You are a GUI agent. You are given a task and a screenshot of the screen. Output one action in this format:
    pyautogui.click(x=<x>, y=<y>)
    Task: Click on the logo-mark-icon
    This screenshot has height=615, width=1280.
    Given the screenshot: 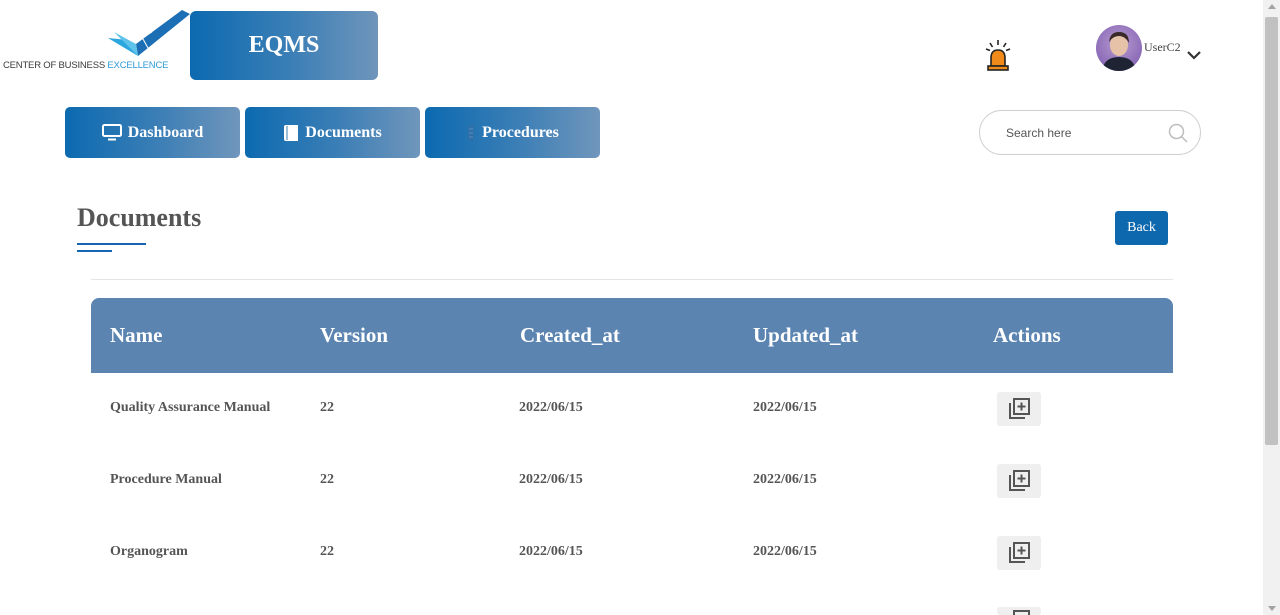 What is the action you would take?
    pyautogui.click(x=149, y=33)
    